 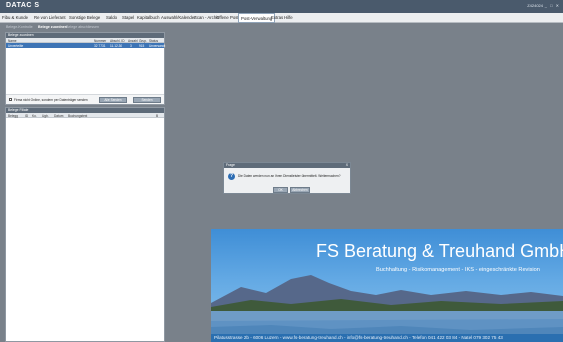 What do you see at coordinates (387, 307) in the screenshot?
I see `lake-mountain-image` at bounding box center [387, 307].